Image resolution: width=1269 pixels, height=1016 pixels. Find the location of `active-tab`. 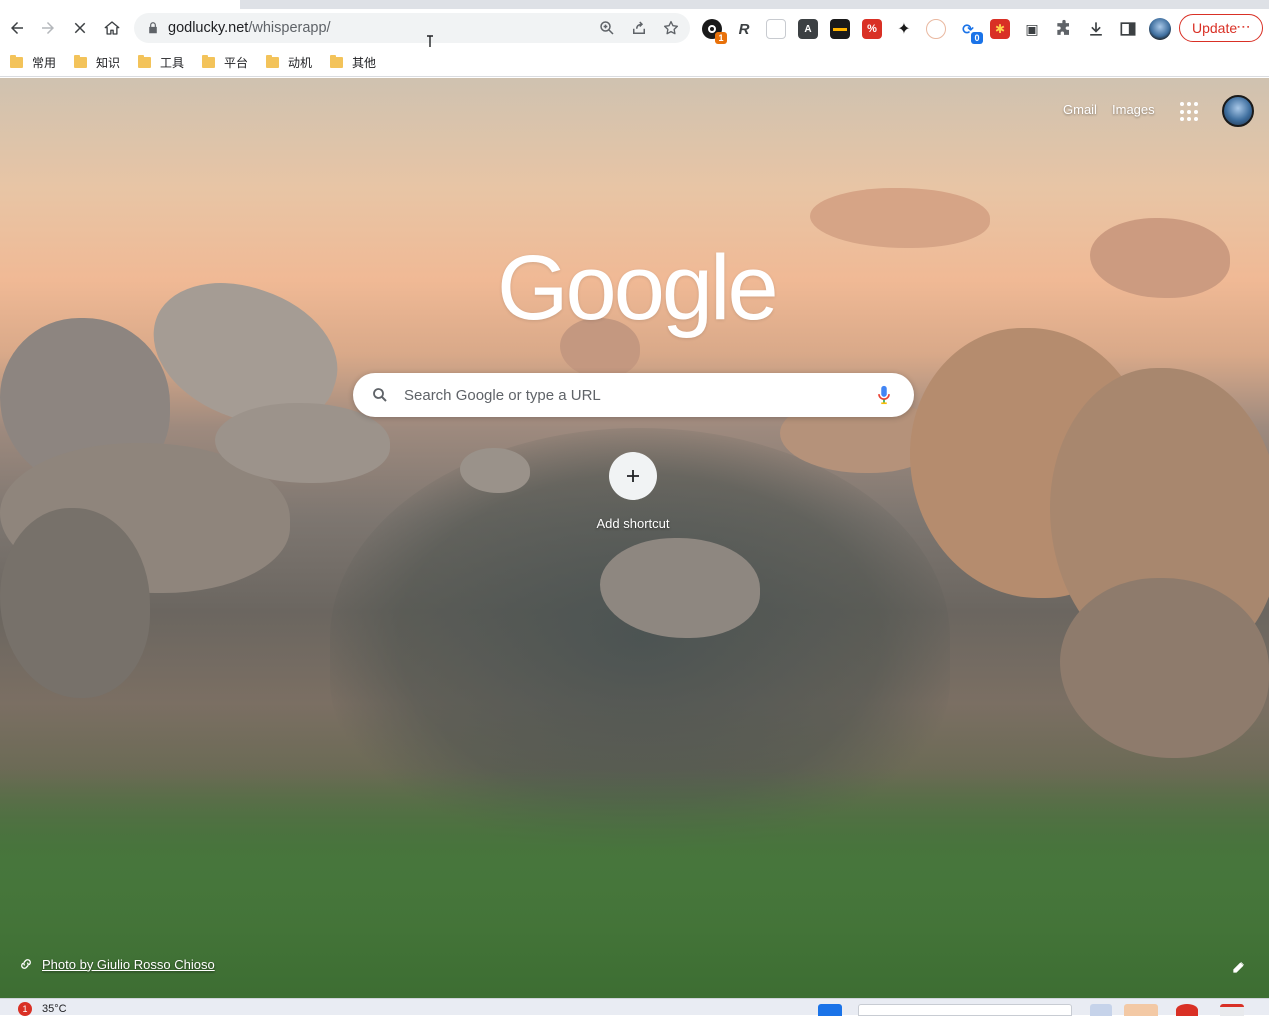

active-tab is located at coordinates (120, 4).